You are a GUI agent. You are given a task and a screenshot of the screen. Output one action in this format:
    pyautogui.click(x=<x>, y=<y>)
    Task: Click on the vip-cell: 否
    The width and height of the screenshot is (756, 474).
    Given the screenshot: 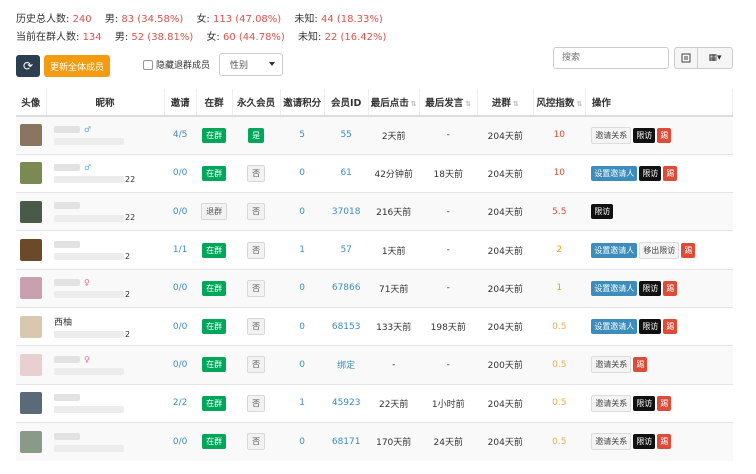 What is the action you would take?
    pyautogui.click(x=256, y=326)
    